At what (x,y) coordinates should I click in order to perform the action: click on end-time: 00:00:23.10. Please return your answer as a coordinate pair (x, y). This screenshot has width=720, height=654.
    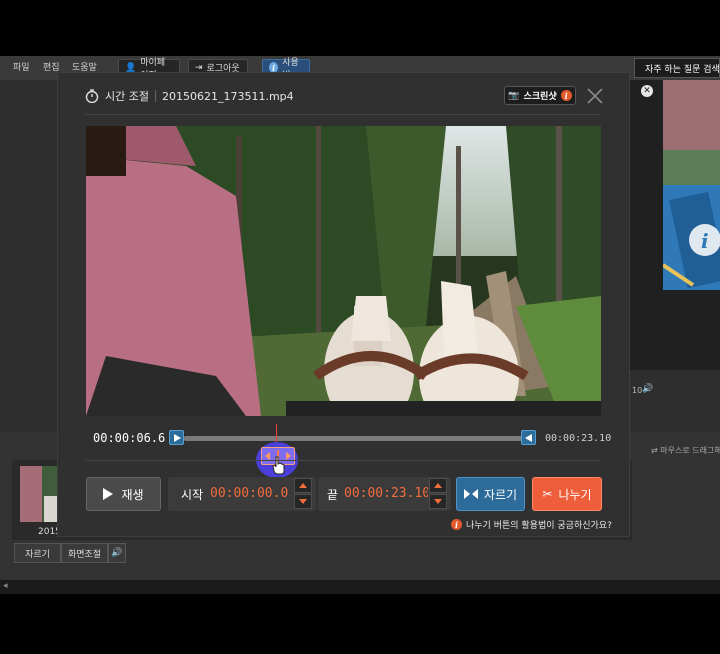
    Looking at the image, I should click on (578, 438).